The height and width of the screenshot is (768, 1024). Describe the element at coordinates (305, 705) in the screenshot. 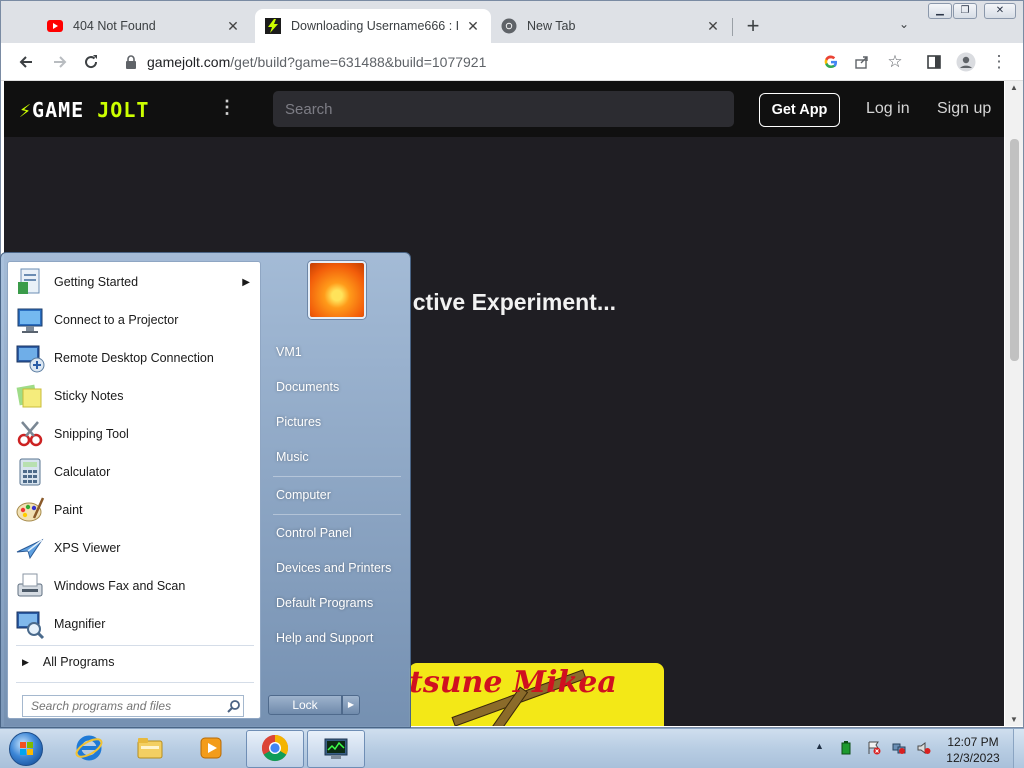

I see `lock-button: Lock` at that location.